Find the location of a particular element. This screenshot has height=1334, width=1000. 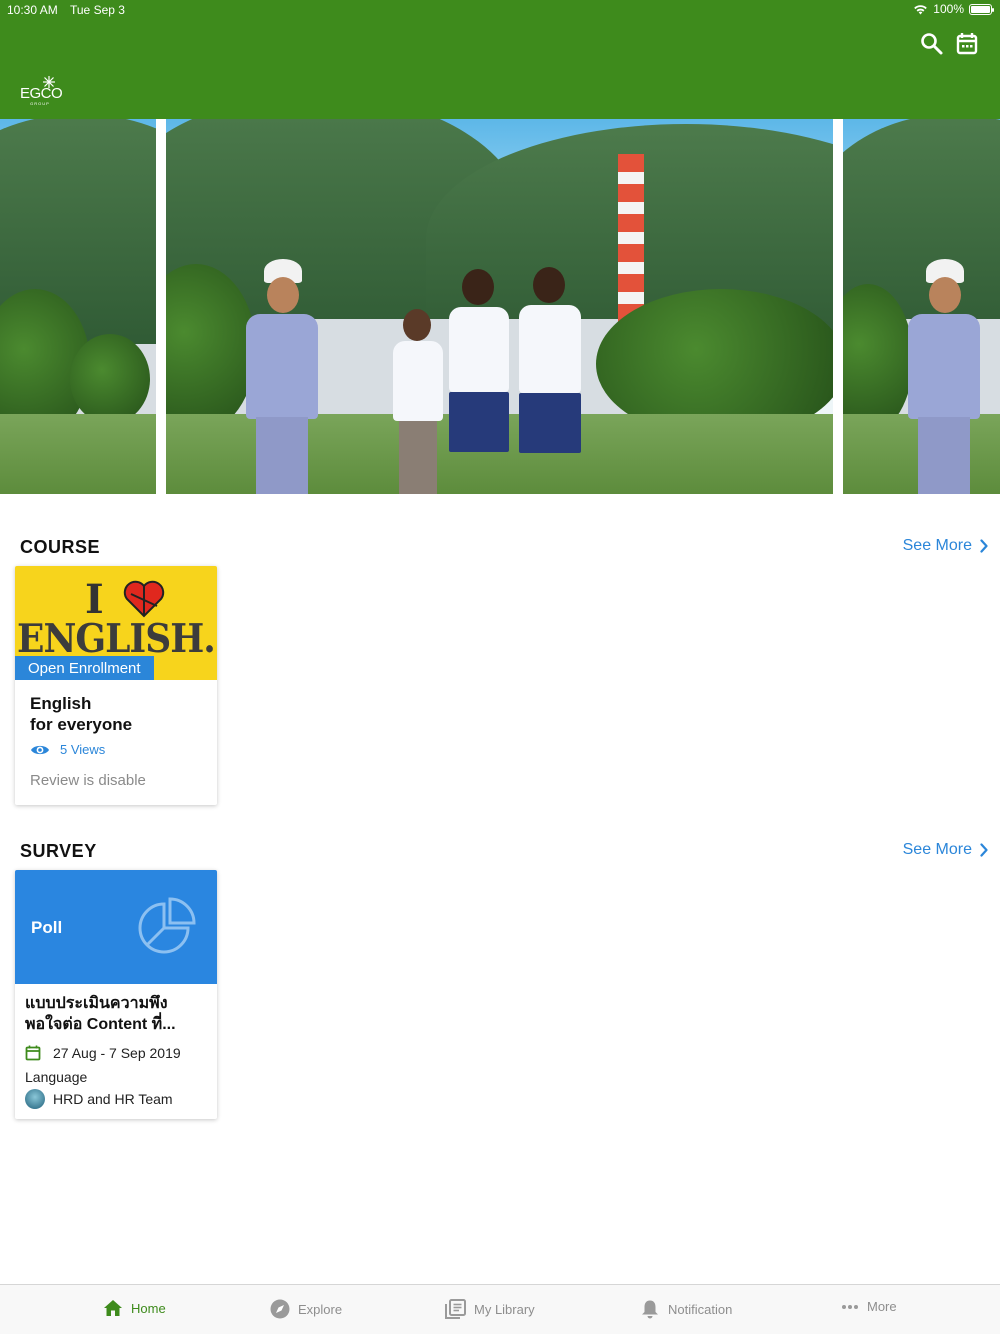

poll-thumbnail: Poll is located at coordinates (116, 927).